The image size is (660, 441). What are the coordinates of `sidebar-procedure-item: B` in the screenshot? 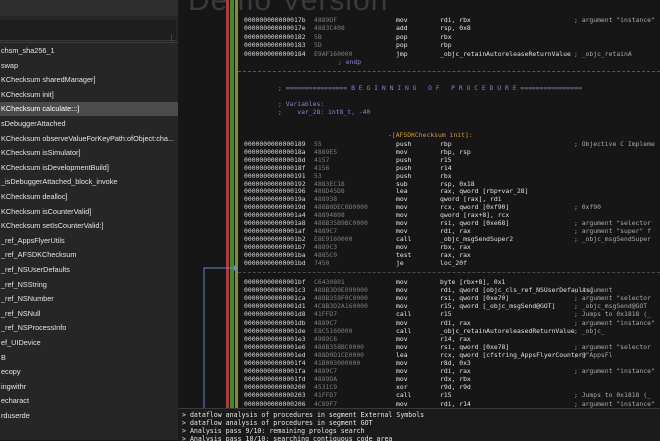 It's located at (89, 358).